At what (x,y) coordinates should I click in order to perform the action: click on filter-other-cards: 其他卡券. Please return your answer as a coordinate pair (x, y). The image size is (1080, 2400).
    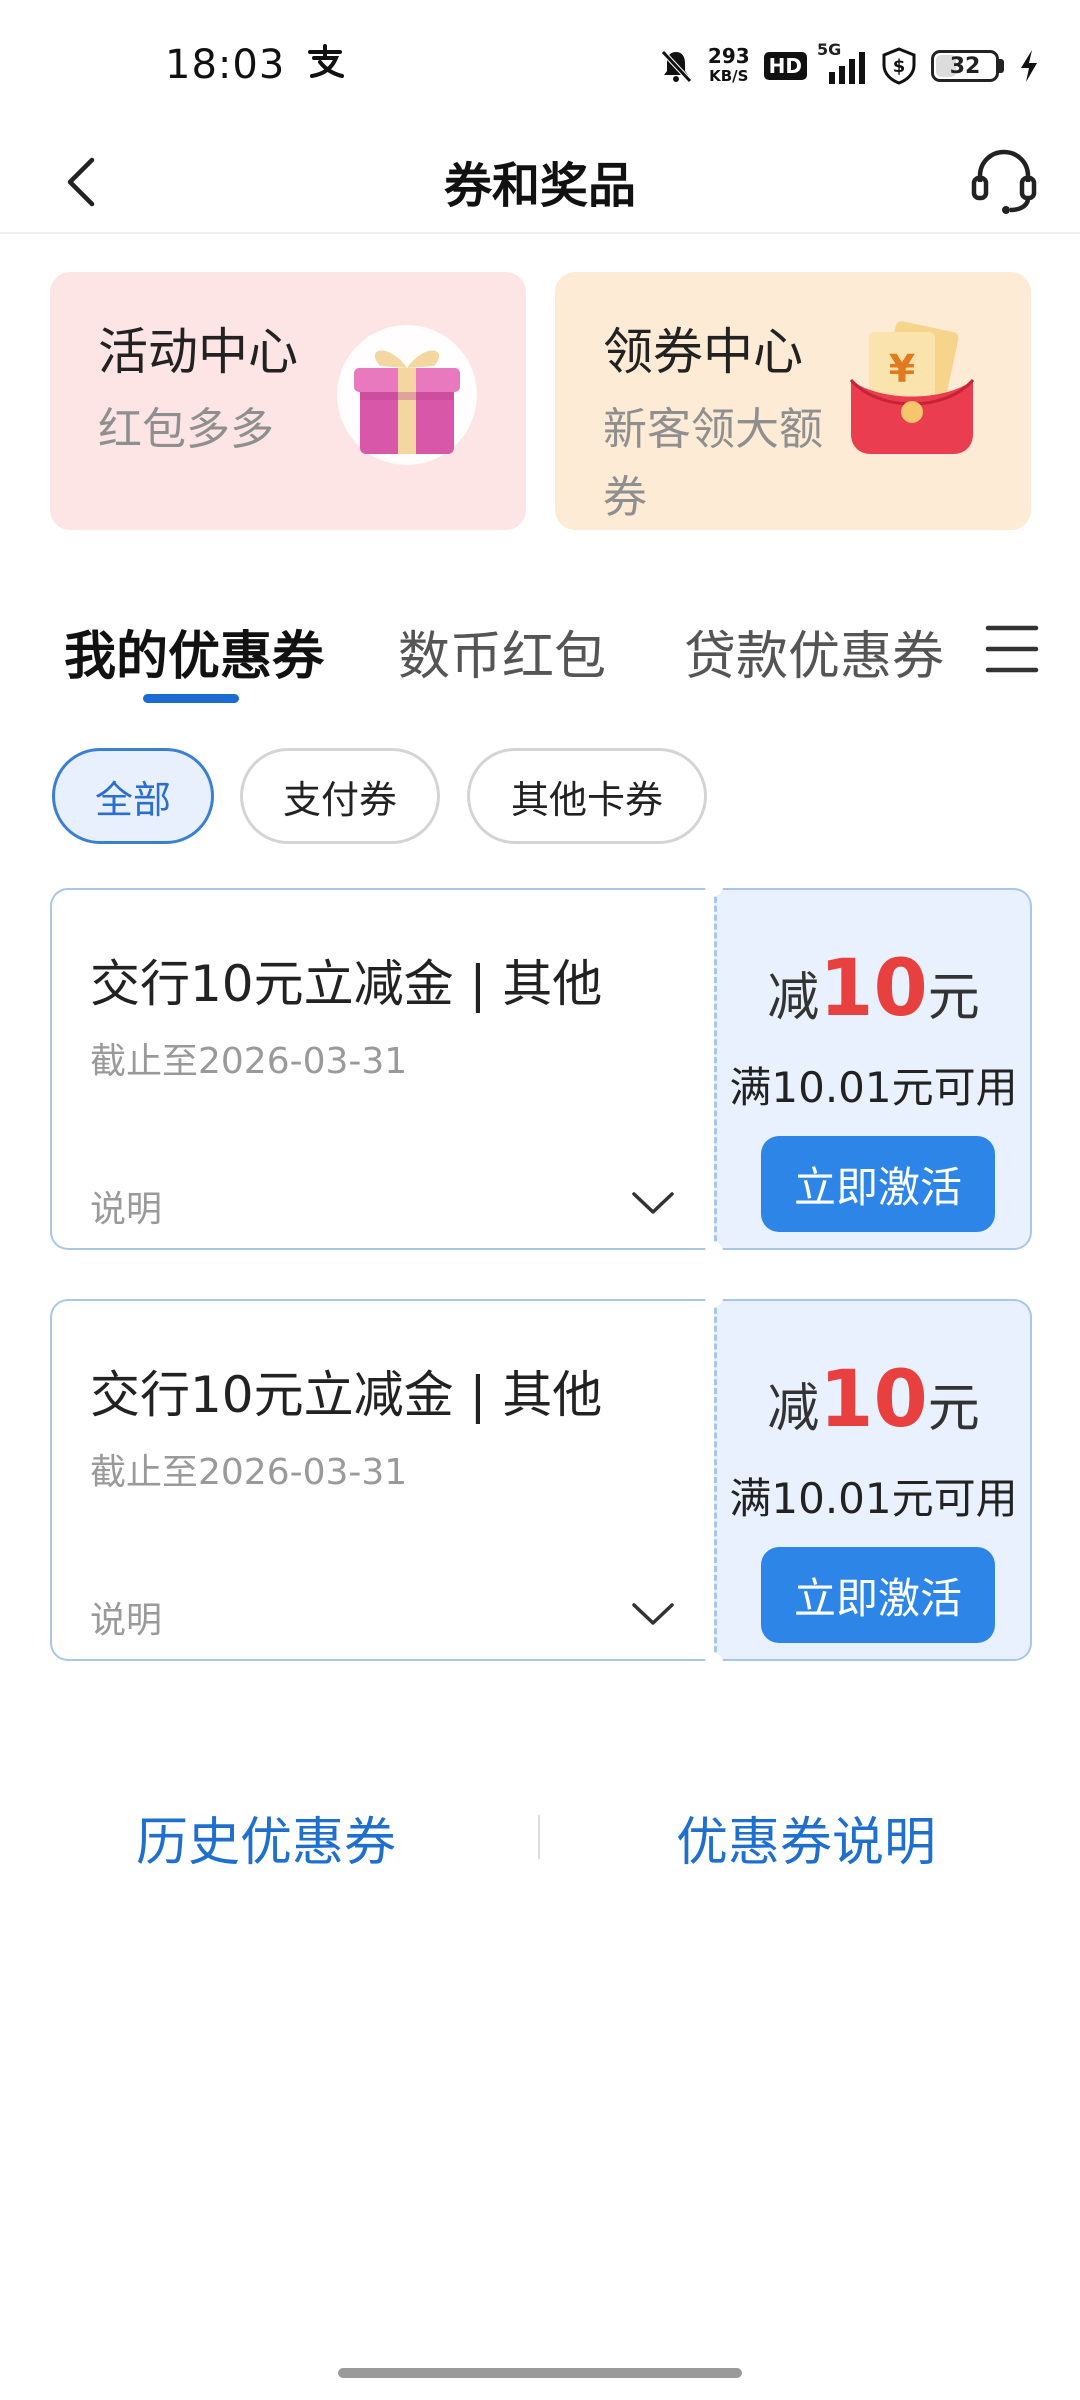
    Looking at the image, I should click on (587, 796).